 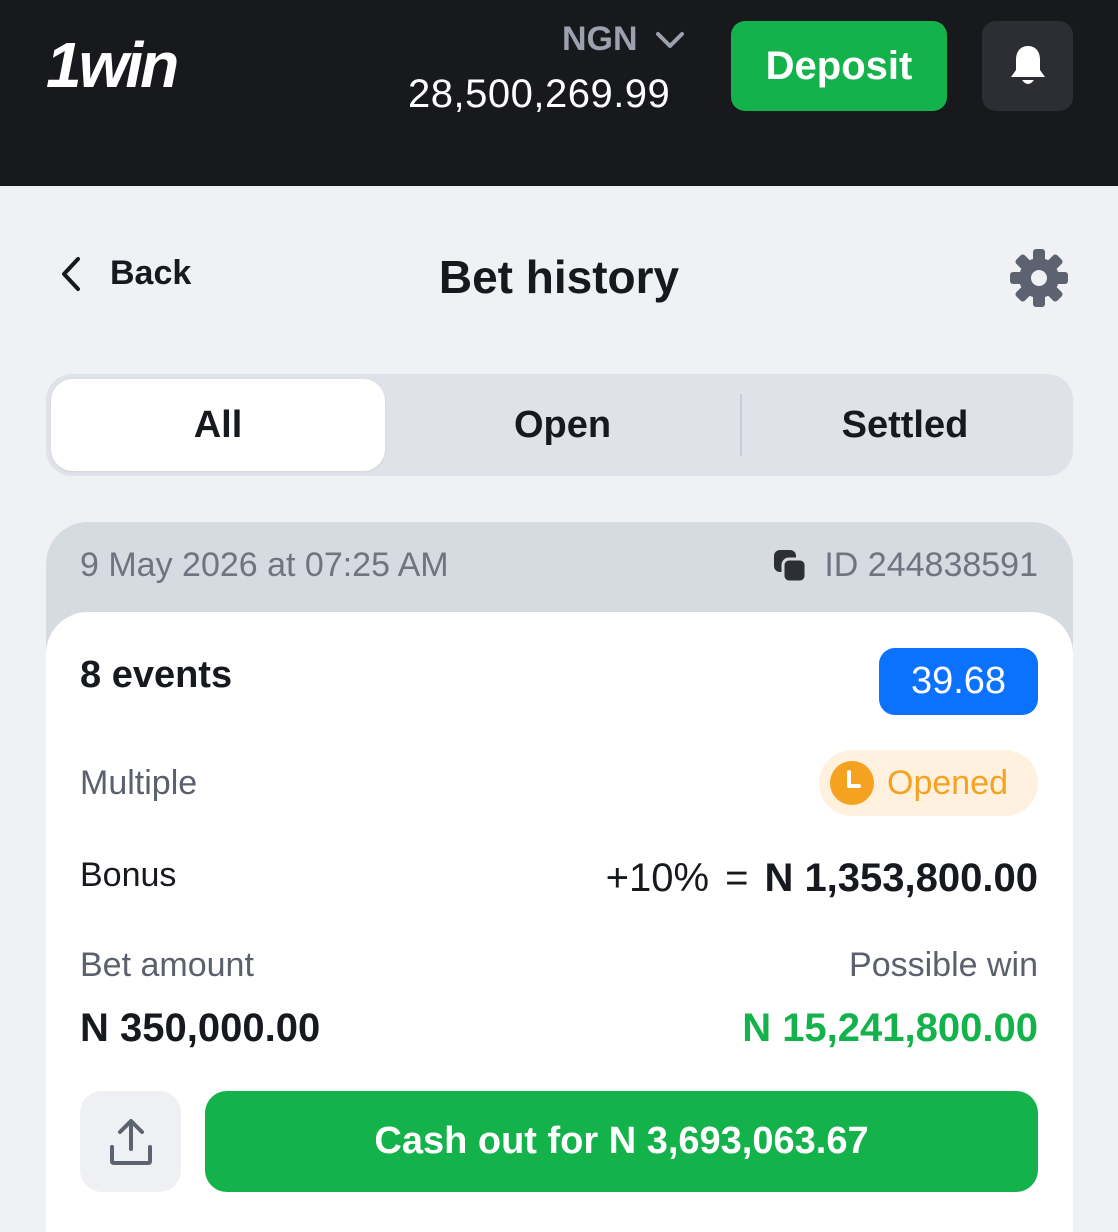 What do you see at coordinates (167, 965) in the screenshot?
I see `bet-amount-label: Bet amount` at bounding box center [167, 965].